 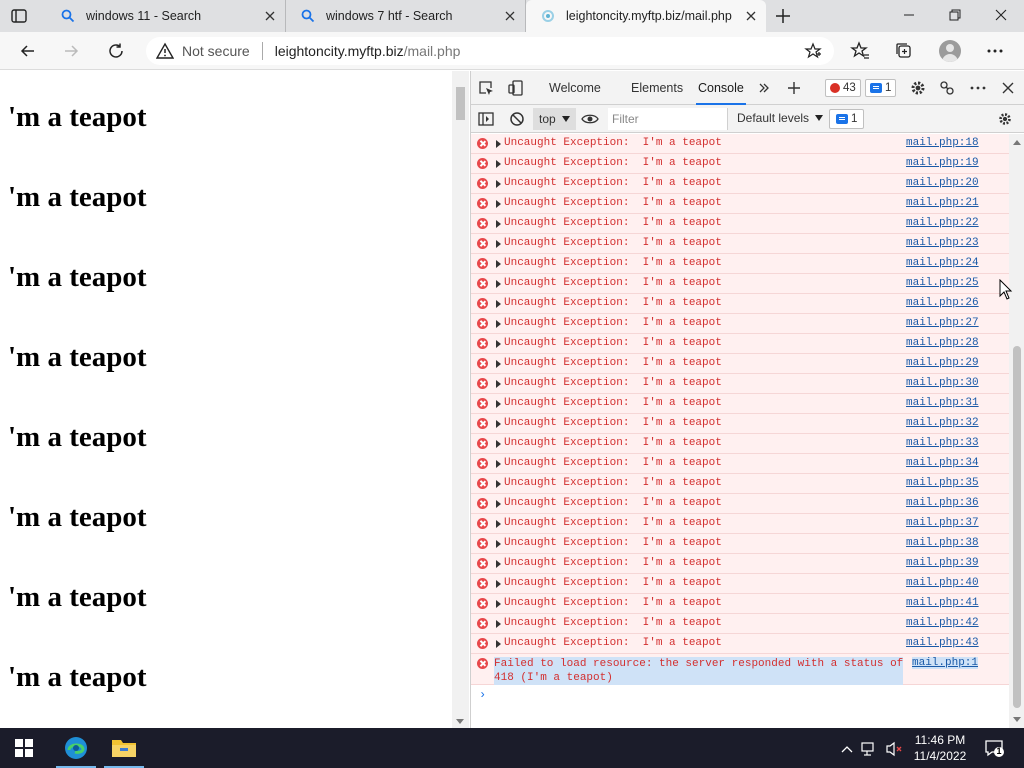 I want to click on device-toolbar-icon, so click(x=516, y=88).